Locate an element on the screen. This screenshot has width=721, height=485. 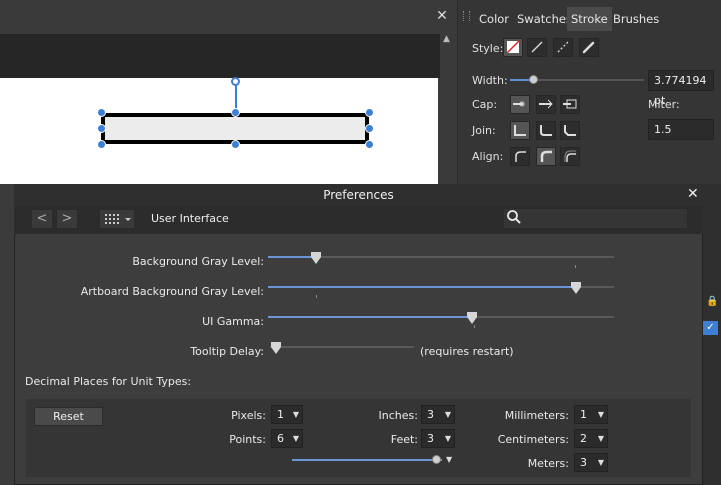
rotation-handle is located at coordinates (235, 81).